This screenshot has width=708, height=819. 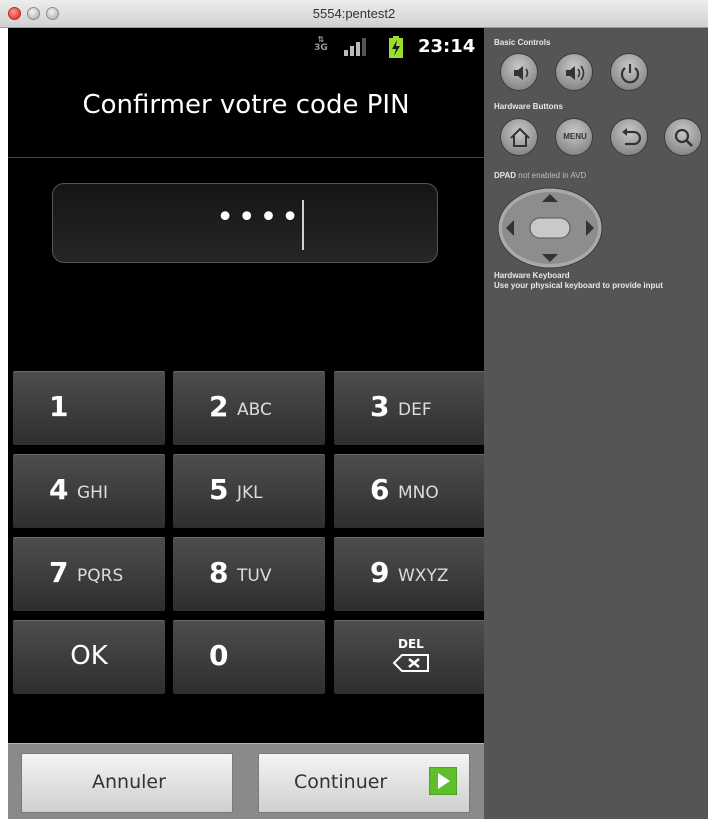 I want to click on key-letters: PQRS, so click(x=100, y=576).